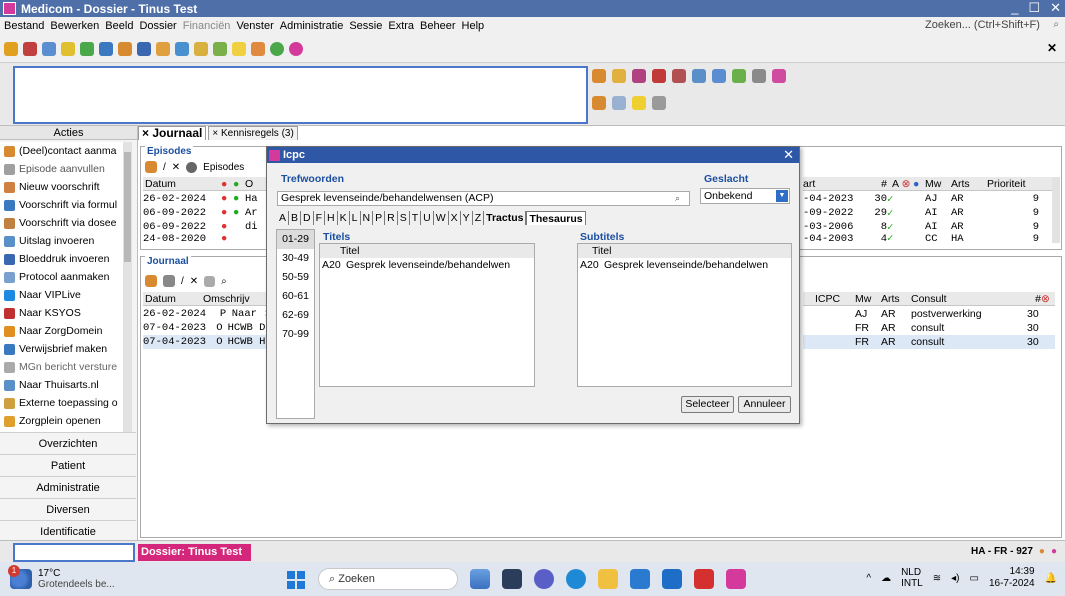  I want to click on tab-kennisregels: × Kennisregels (3), so click(253, 133).